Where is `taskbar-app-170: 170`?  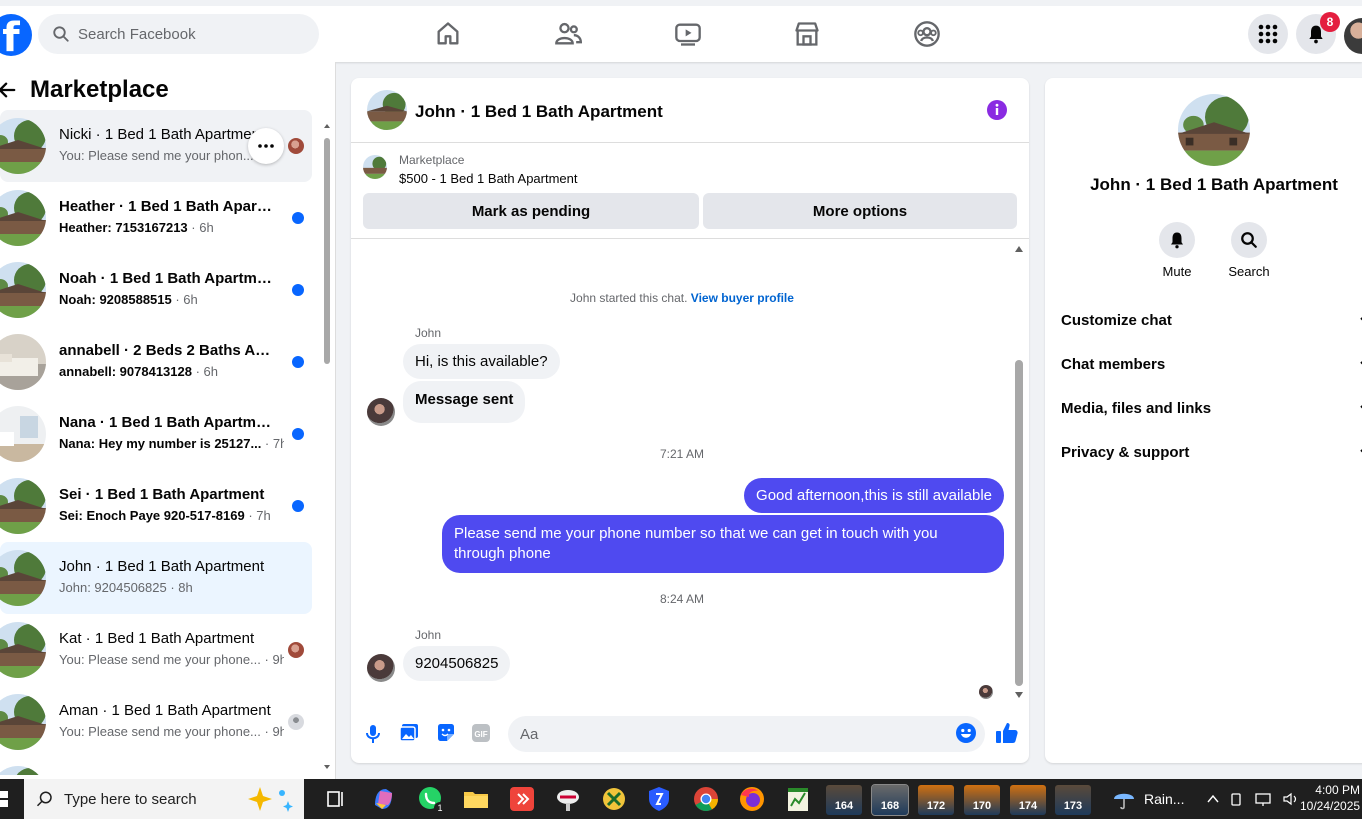
taskbar-app-170: 170 is located at coordinates (982, 800).